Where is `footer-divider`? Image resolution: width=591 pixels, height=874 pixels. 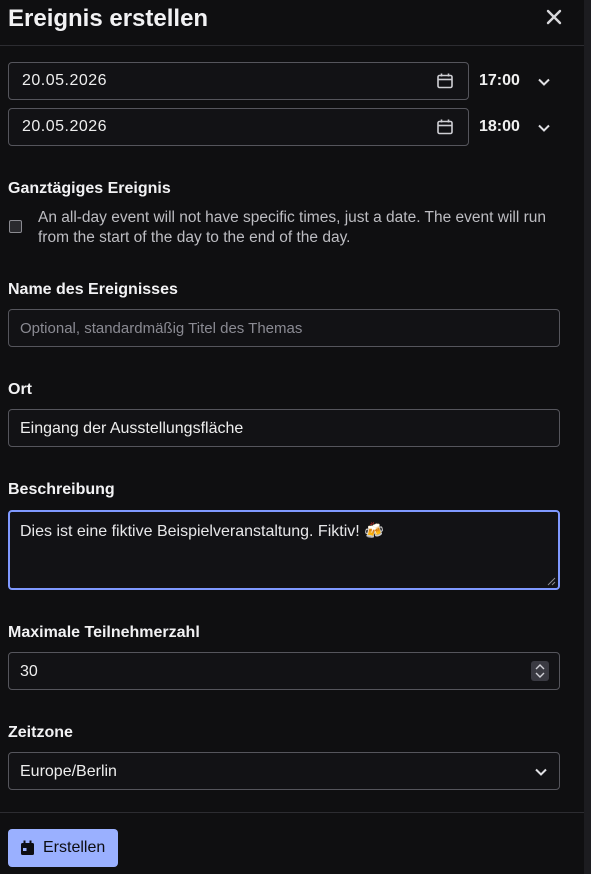
footer-divider is located at coordinates (292, 812).